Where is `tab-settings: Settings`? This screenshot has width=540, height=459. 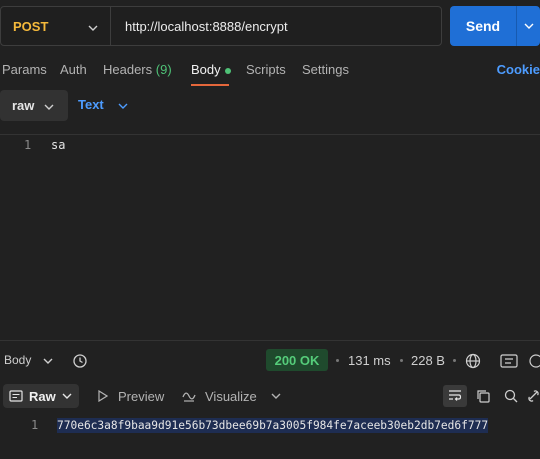 tab-settings: Settings is located at coordinates (325, 69).